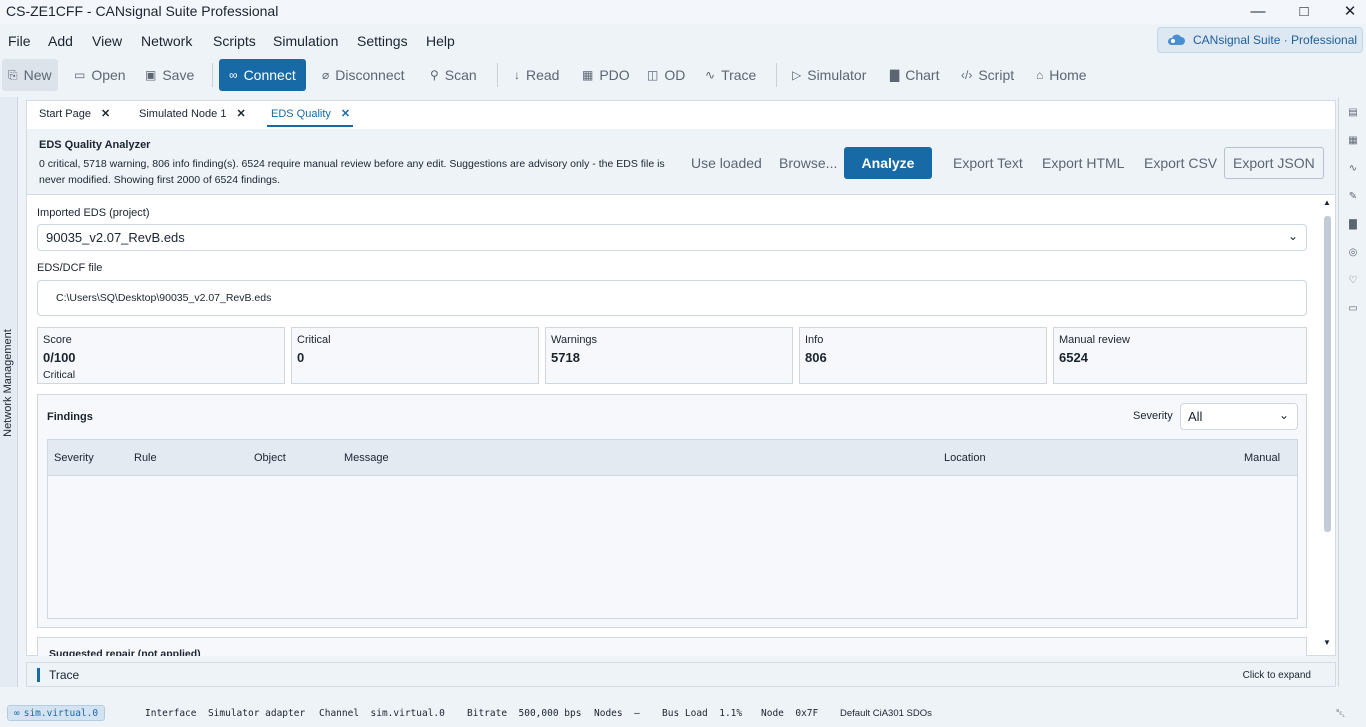 This screenshot has height=727, width=1366. I want to click on manual-review-card: Manual review 6524, so click(1180, 355).